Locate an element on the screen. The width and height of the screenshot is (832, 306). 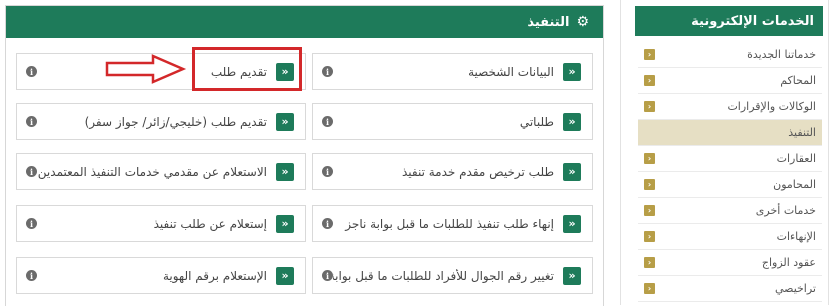
sidebar-item-label: خدماتنا الجديدة is located at coordinates (781, 54).